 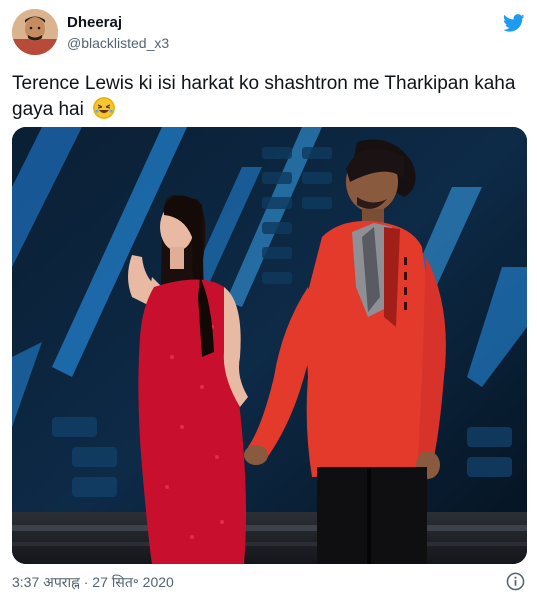 What do you see at coordinates (48, 109) in the screenshot?
I see `tweet-text-line-2: gaya hai` at bounding box center [48, 109].